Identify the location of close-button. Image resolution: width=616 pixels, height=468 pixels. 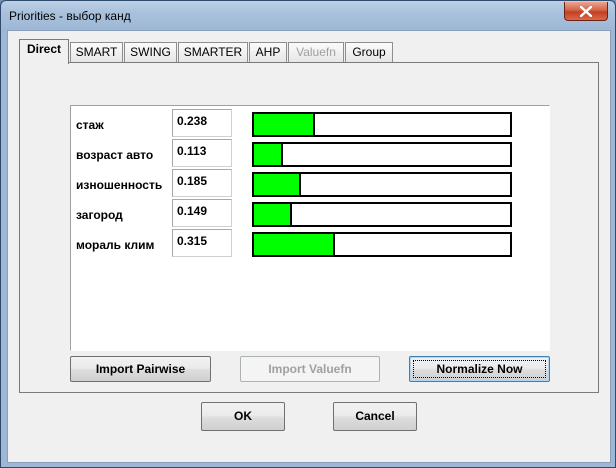
(586, 11).